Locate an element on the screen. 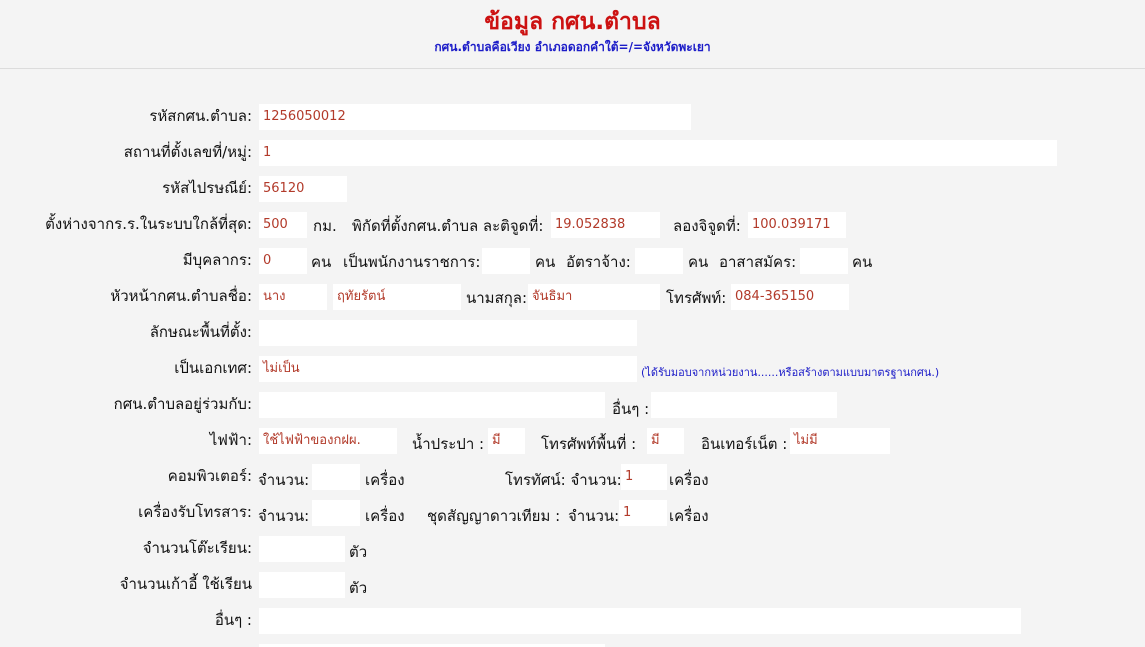 The height and width of the screenshot is (647, 1145). independent-field: ไม่เป็น is located at coordinates (448, 369).